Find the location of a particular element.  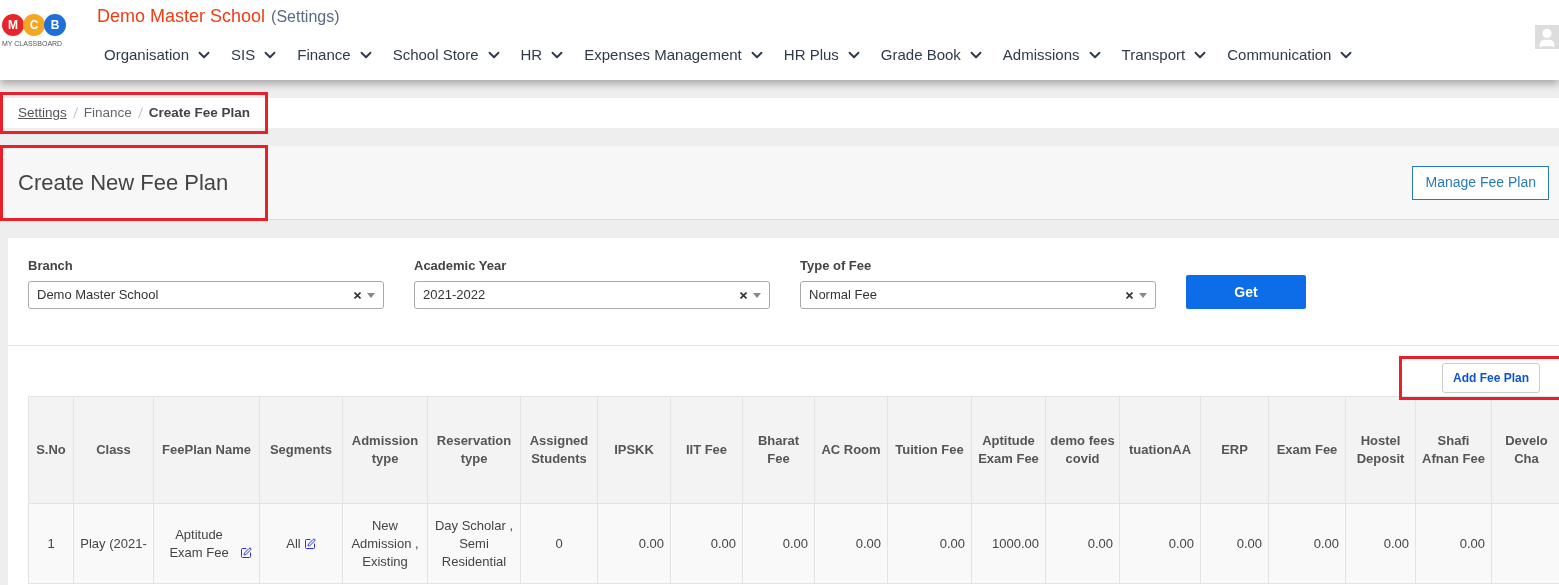

manage-fee-plan-button: Manage Fee Plan is located at coordinates (1480, 182).